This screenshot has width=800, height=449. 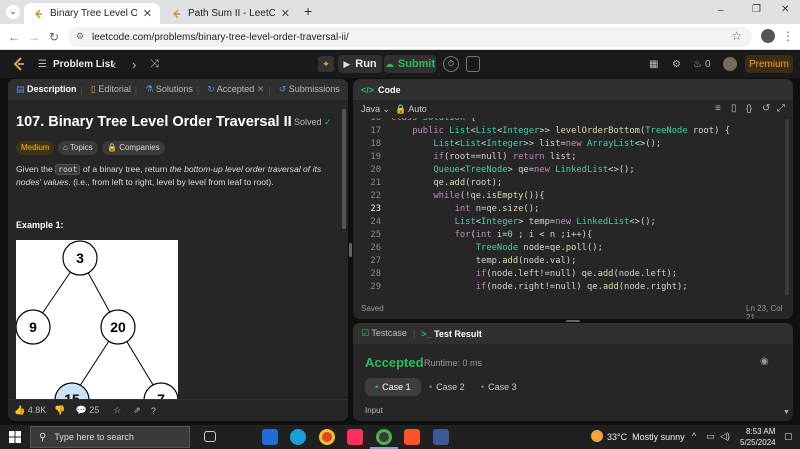 I want to click on code-line: 19 if(root==null) return list;, so click(x=568, y=157).